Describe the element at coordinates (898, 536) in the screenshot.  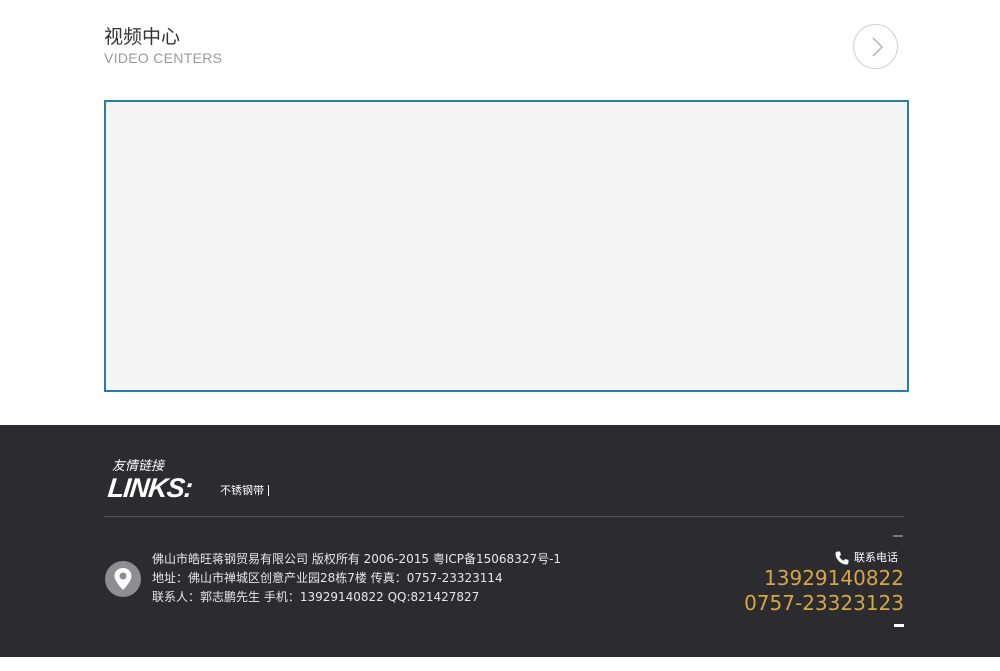
I see `decorative-dash` at that location.